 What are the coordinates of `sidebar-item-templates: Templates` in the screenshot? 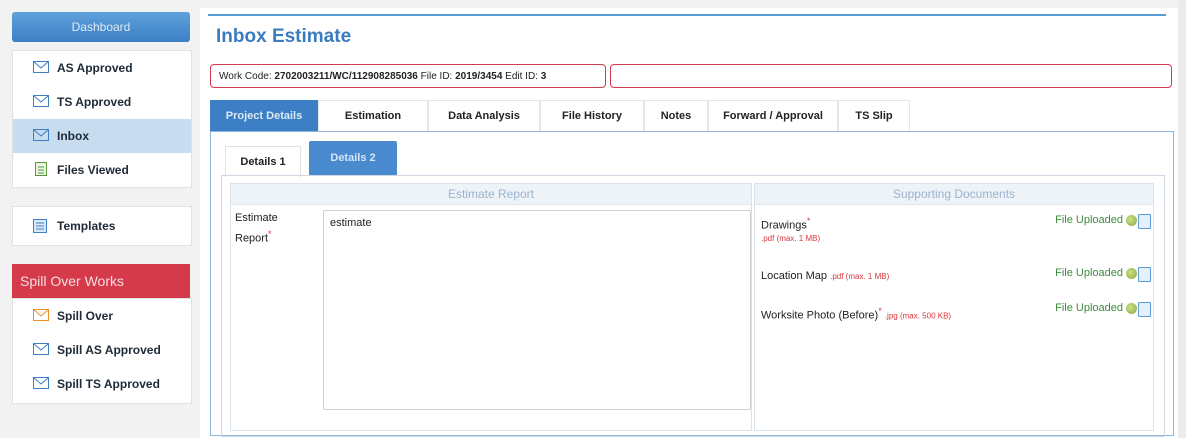 It's located at (102, 226).